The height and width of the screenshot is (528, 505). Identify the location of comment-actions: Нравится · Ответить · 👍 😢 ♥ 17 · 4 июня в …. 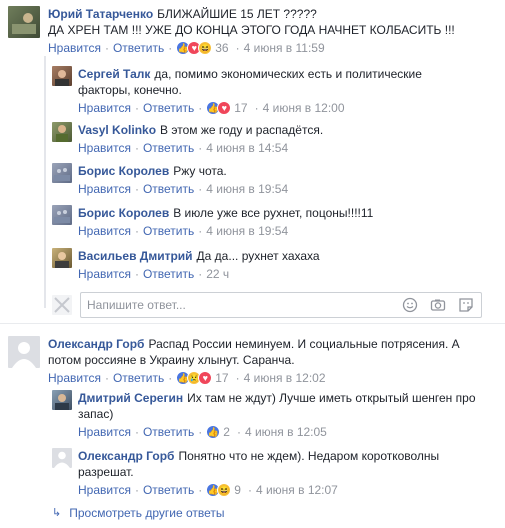
(273, 378).